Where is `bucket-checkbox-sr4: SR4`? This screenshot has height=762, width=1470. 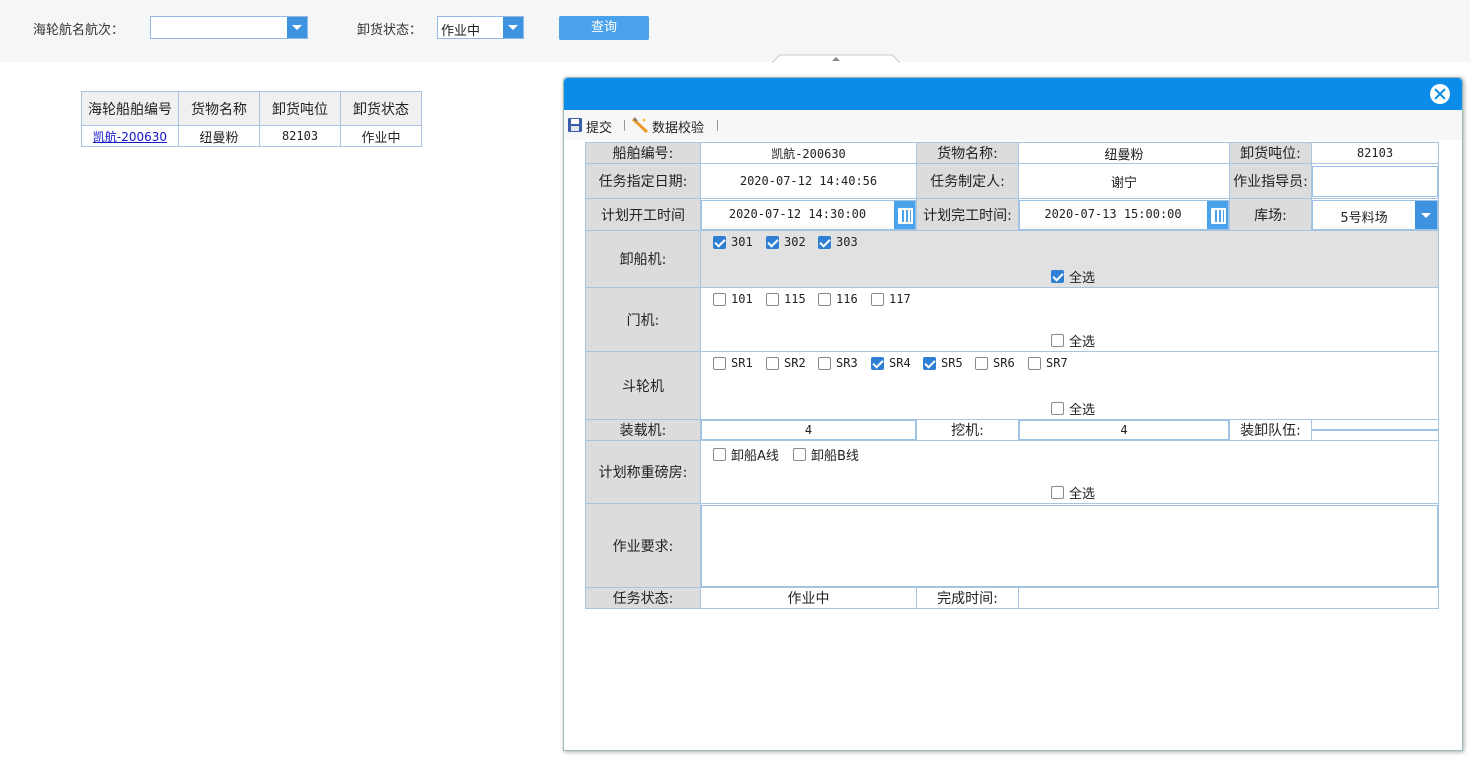 bucket-checkbox-sr4: SR4 is located at coordinates (891, 363).